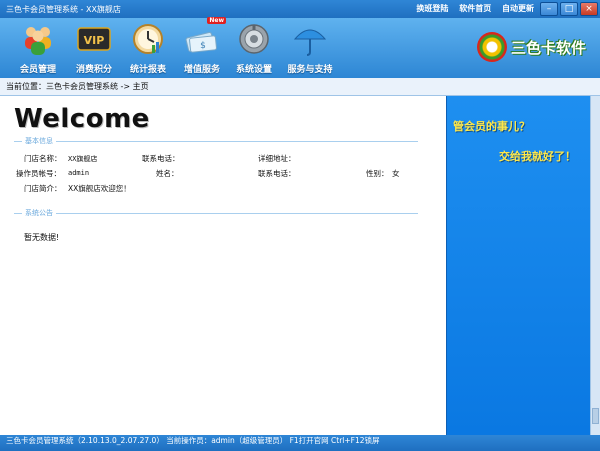 The width and height of the screenshot is (600, 451). I want to click on new-badge: New, so click(216, 20).